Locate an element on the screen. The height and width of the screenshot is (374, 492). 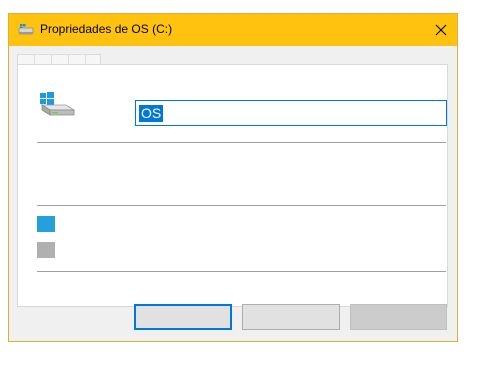
windows-drive-icon is located at coordinates (58, 104).